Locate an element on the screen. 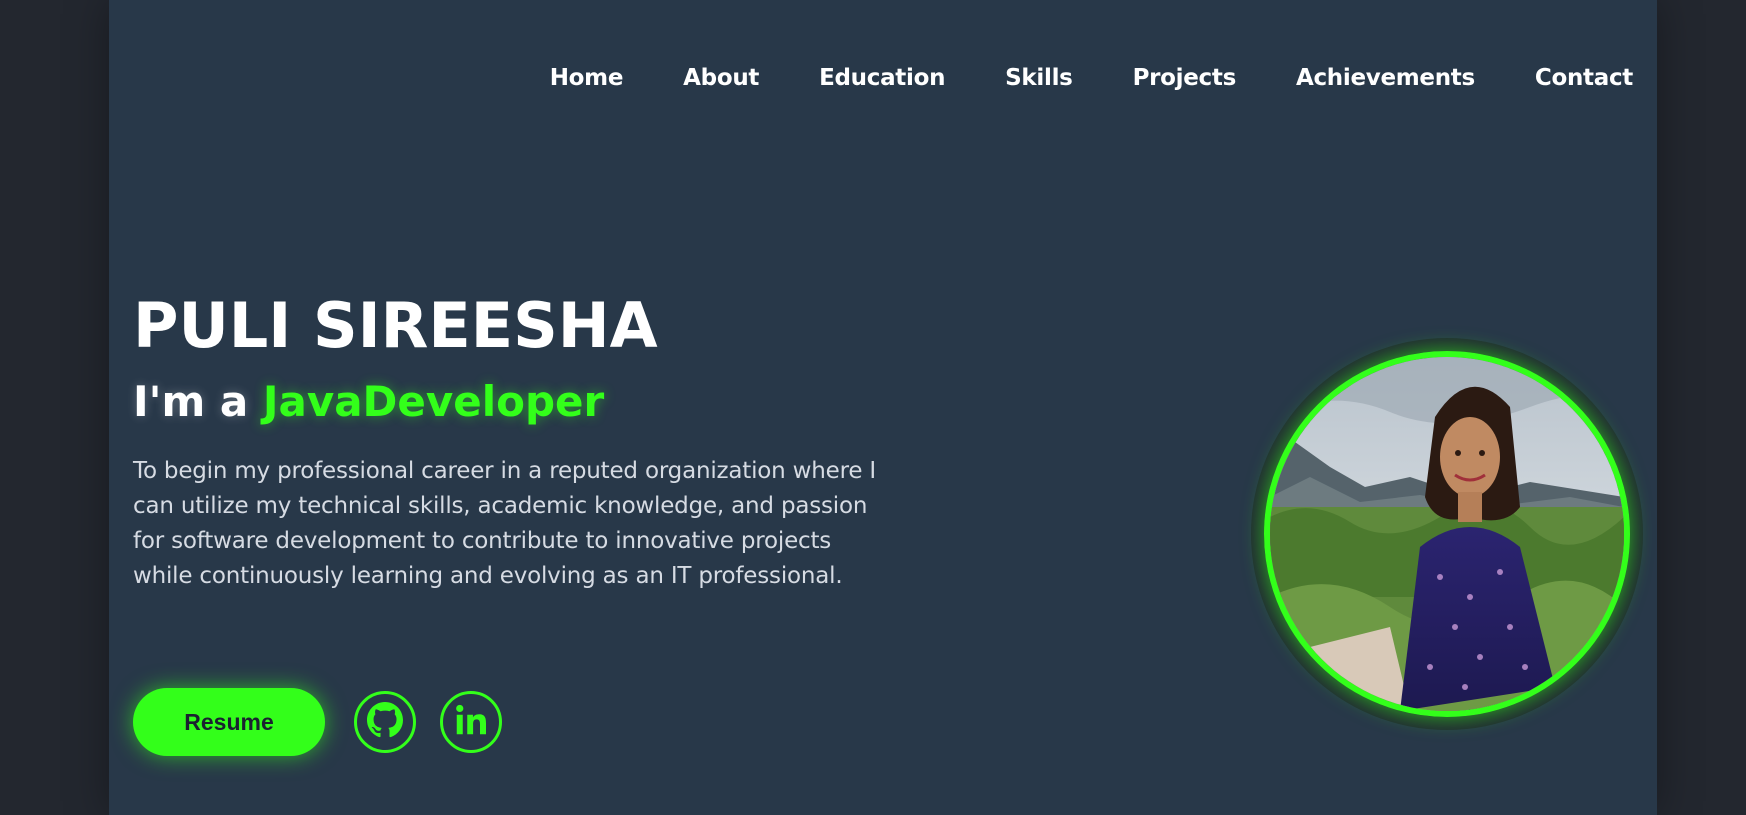 This screenshot has width=1746, height=815. resume-button: Resume is located at coordinates (229, 722).